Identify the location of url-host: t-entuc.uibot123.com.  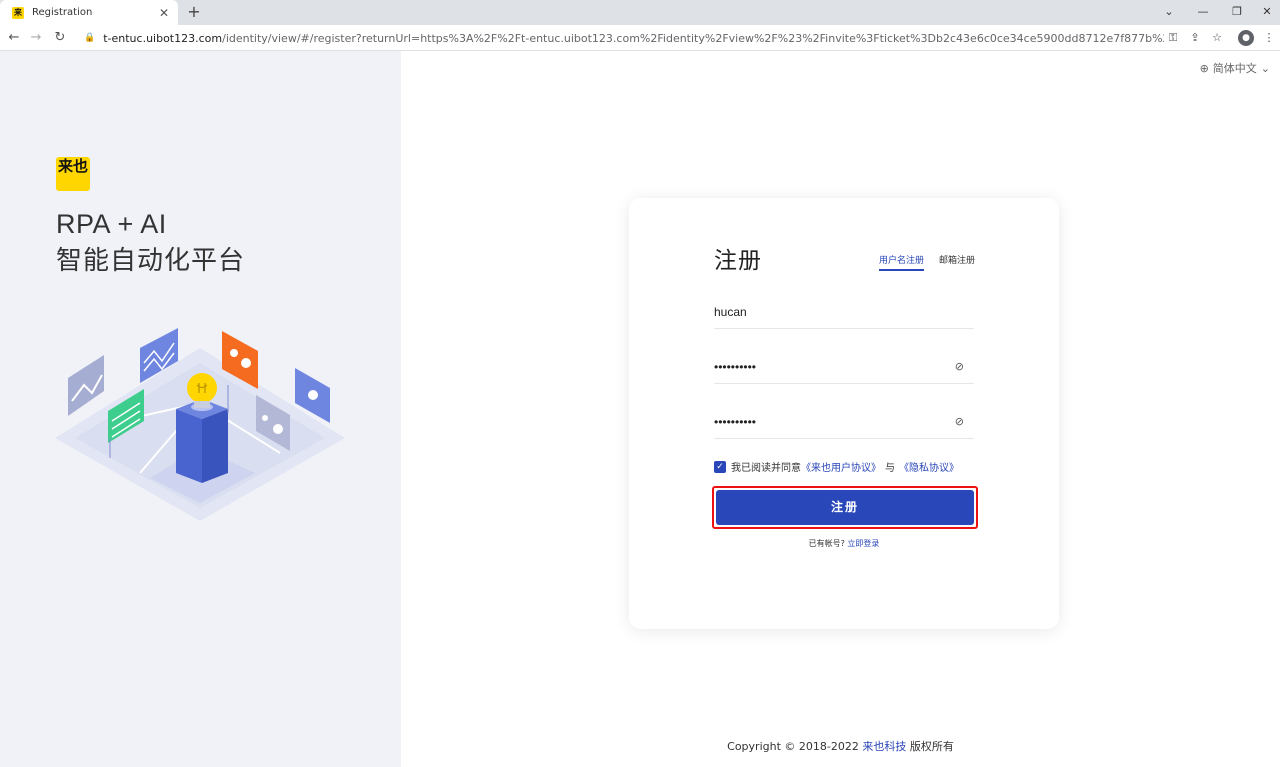
(163, 38).